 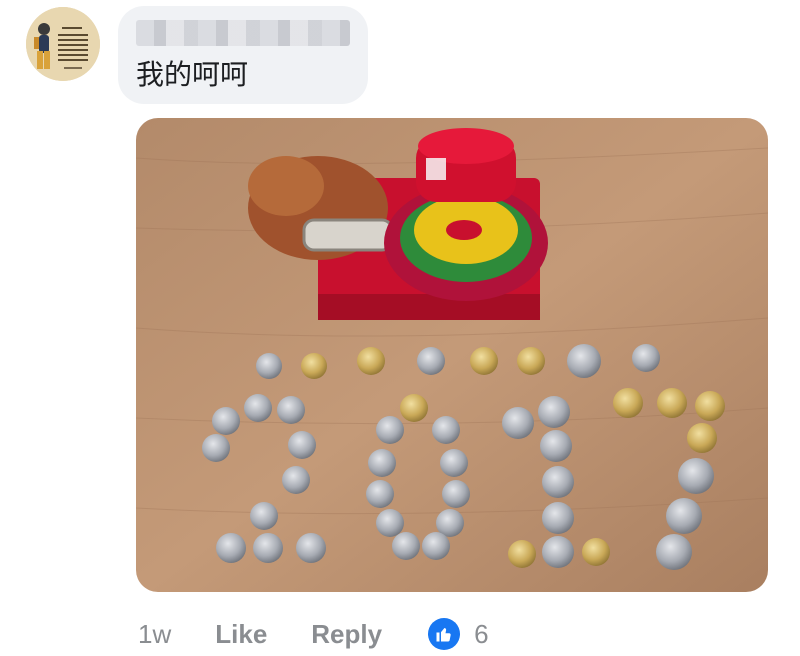 What do you see at coordinates (444, 634) in the screenshot?
I see `thumbs-up-icon` at bounding box center [444, 634].